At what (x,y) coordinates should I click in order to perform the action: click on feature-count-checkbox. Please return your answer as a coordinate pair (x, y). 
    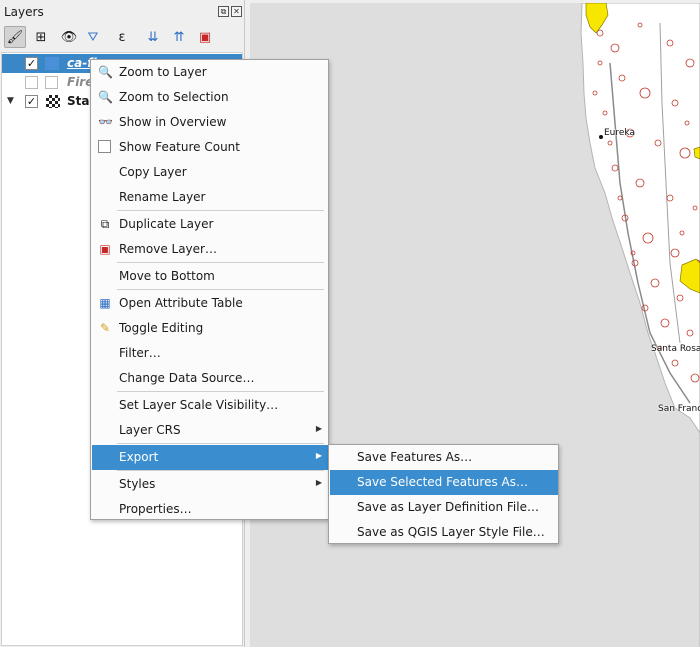
    Looking at the image, I should click on (104, 146).